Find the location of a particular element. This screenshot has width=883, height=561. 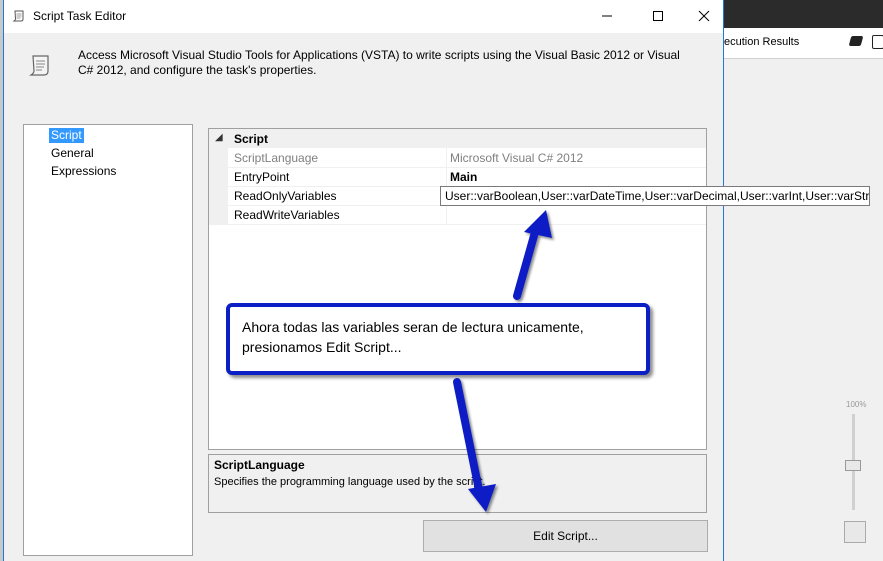

dialog-titlebar: Script Task Editor is located at coordinates (363, 16).